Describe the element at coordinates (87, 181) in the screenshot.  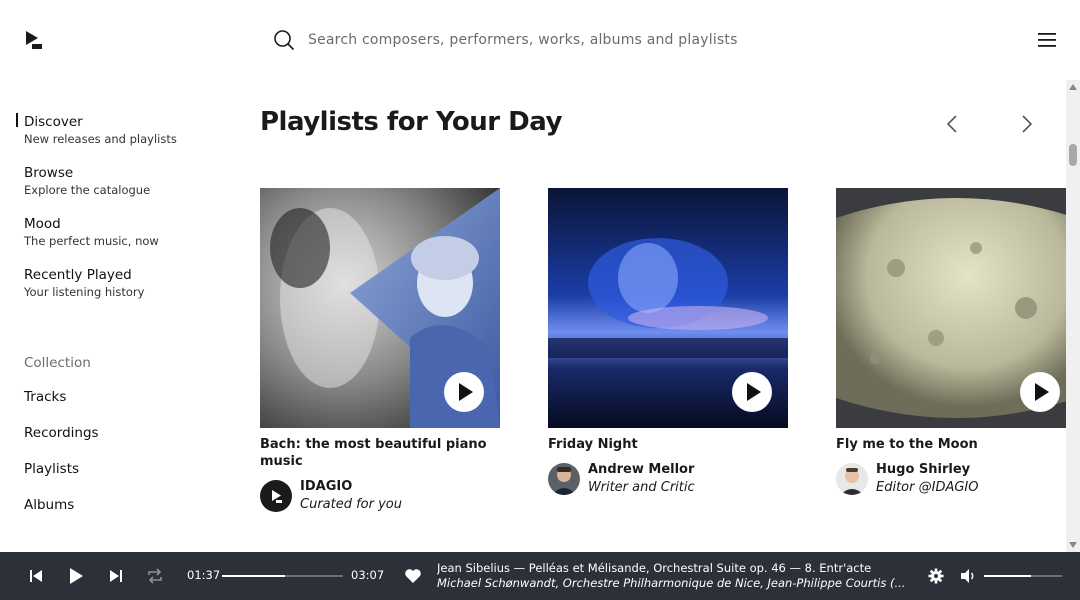
I see `sidebar-item-browse: Browse Explore the catalogue` at that location.